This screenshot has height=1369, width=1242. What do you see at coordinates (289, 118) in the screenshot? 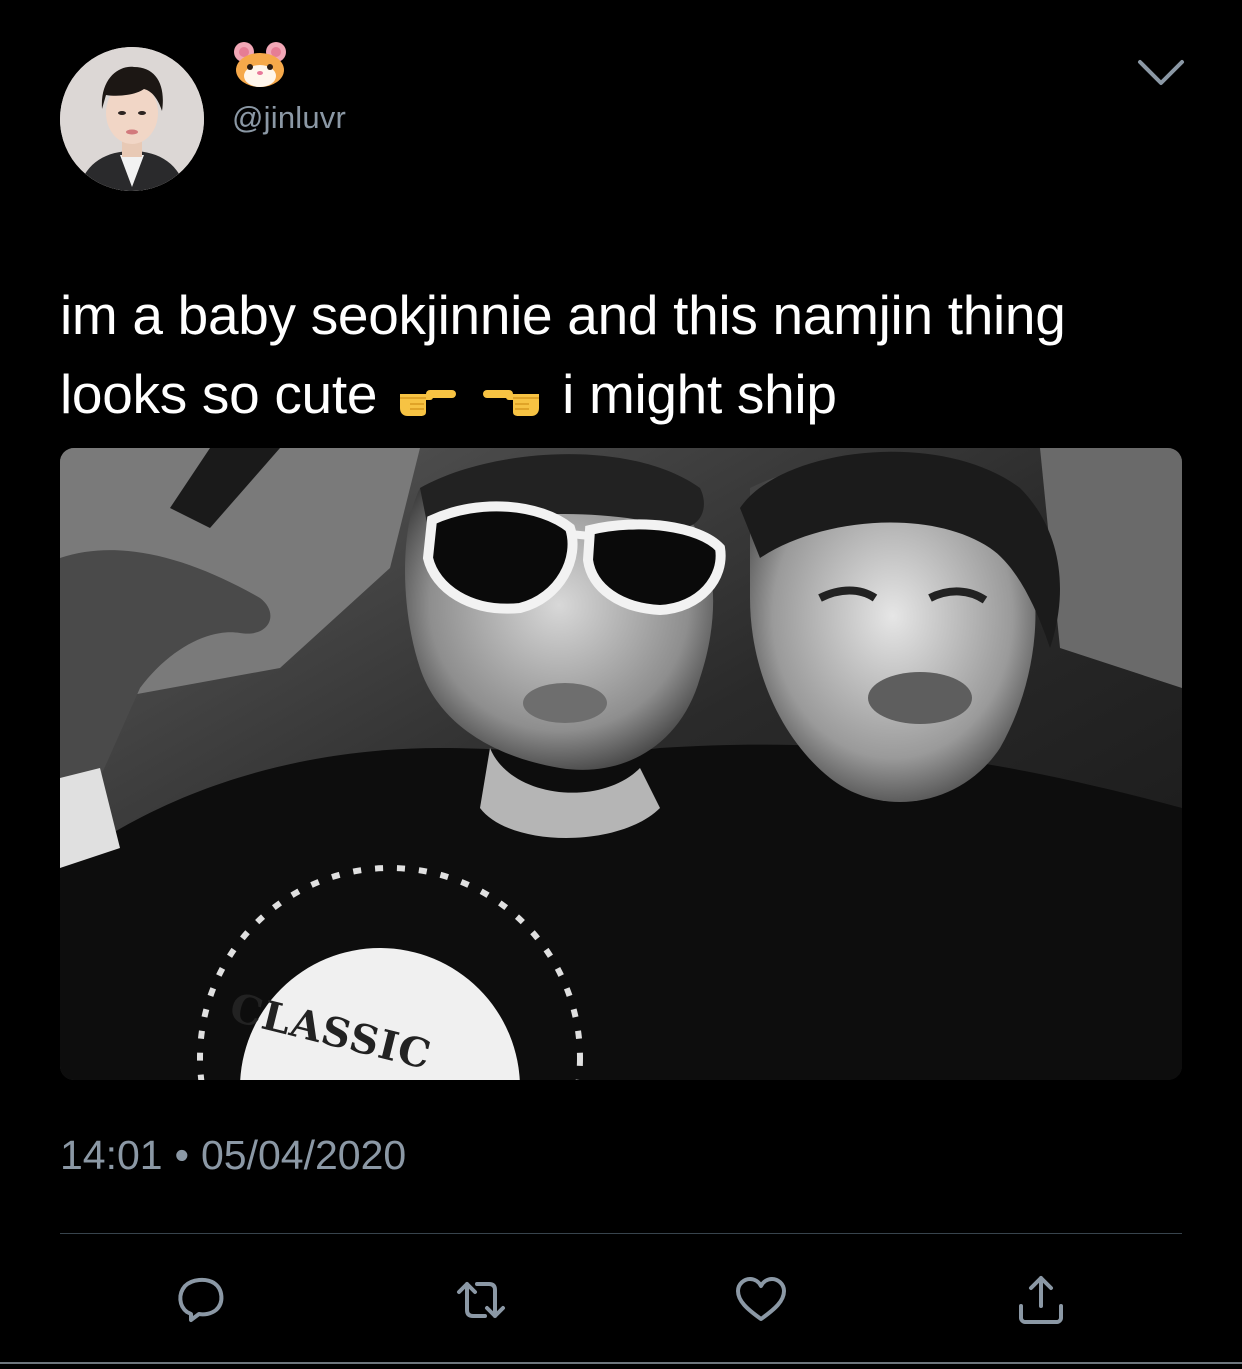
I see `user-handle: @jinluvr` at bounding box center [289, 118].